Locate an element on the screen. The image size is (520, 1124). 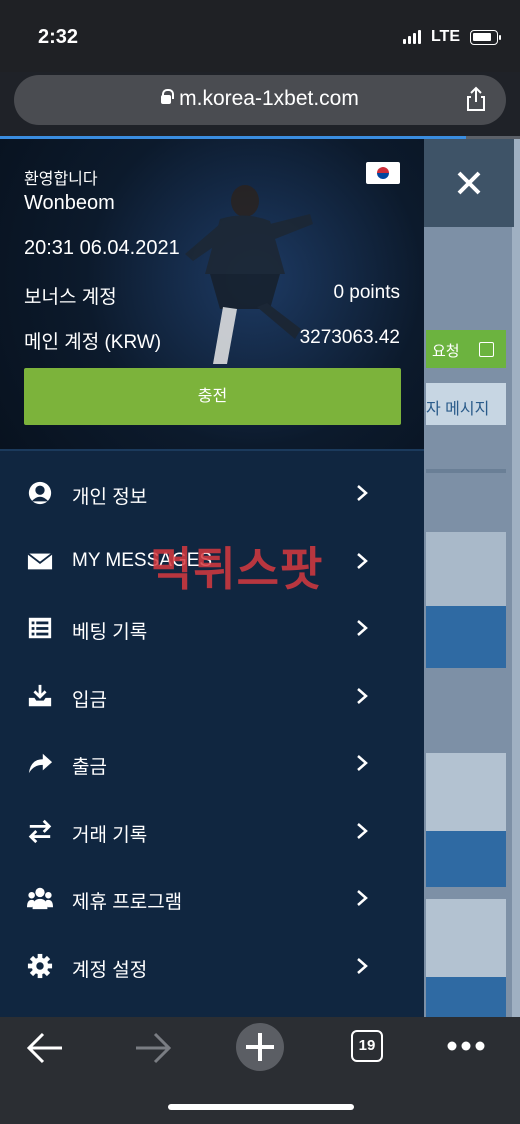
home-indicator is located at coordinates (261, 1107).